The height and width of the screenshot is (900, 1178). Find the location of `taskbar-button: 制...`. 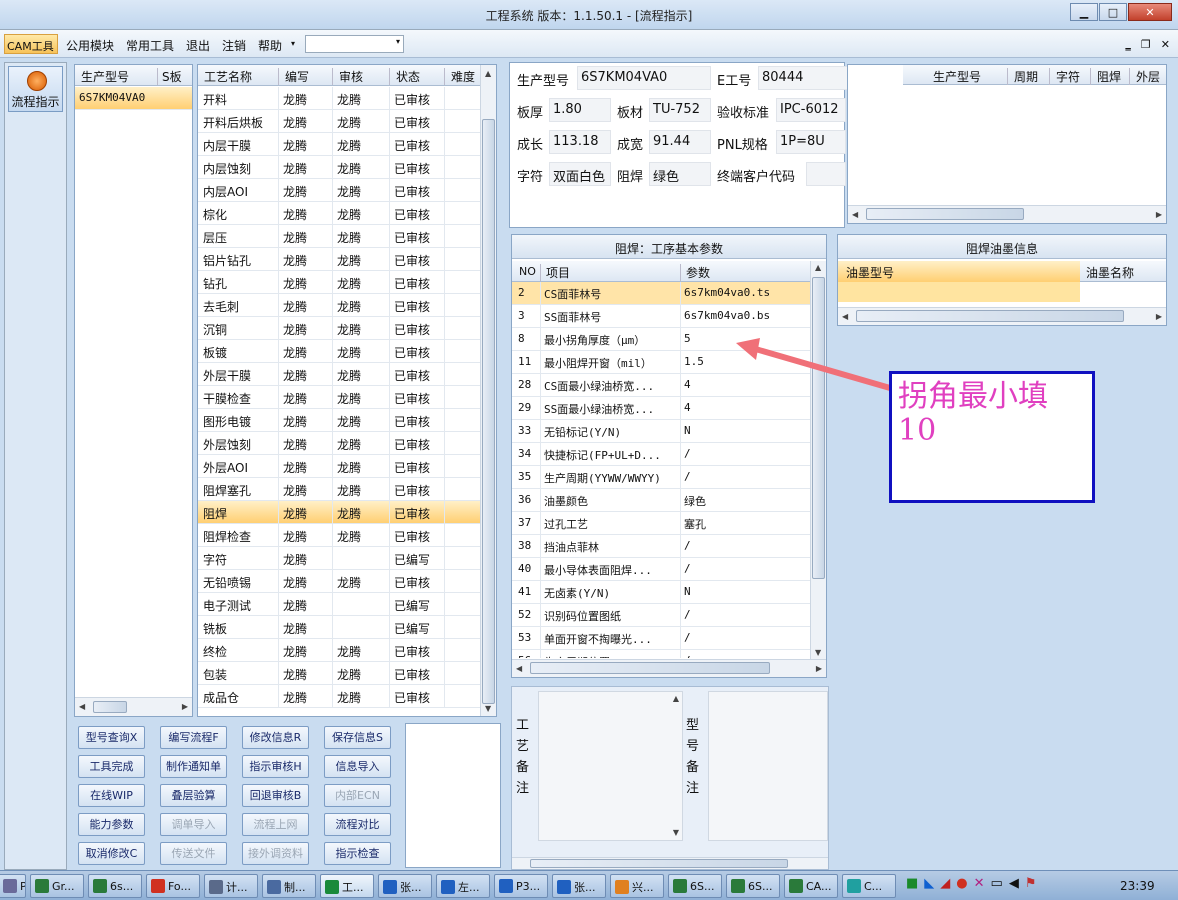

taskbar-button: 制... is located at coordinates (289, 886).